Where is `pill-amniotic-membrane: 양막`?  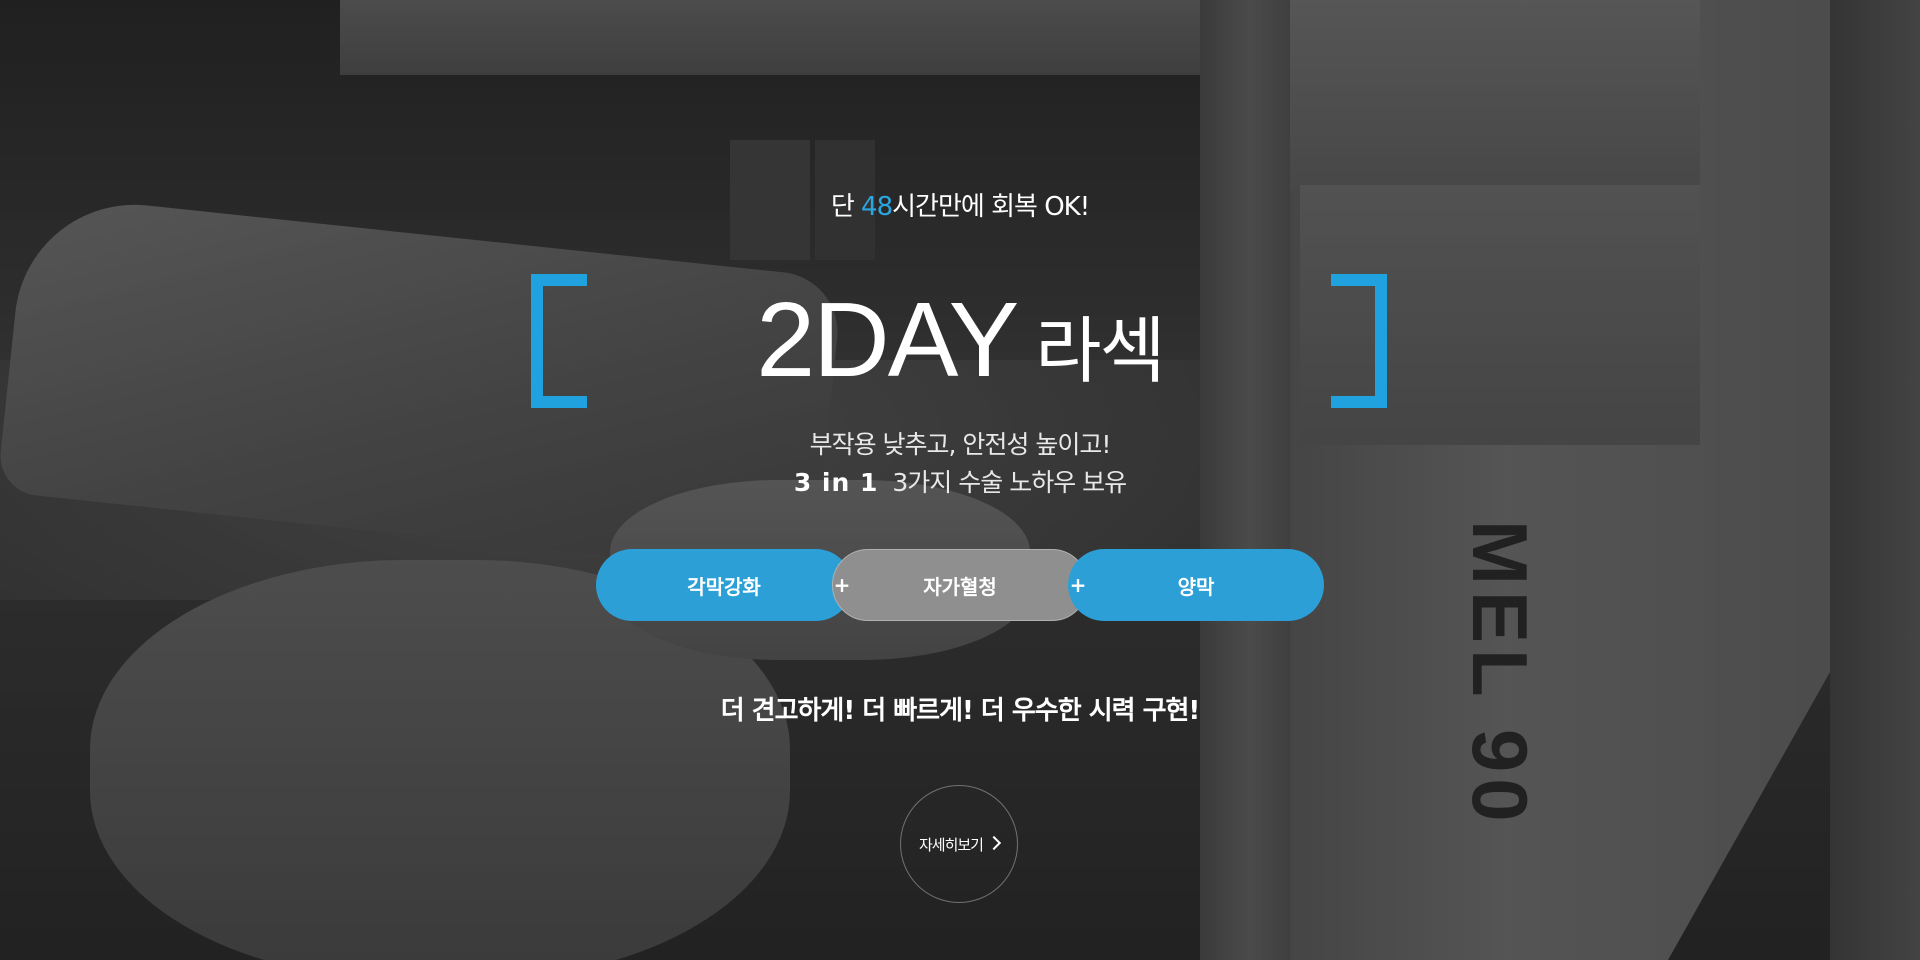
pill-amniotic-membrane: 양막 is located at coordinates (1196, 585).